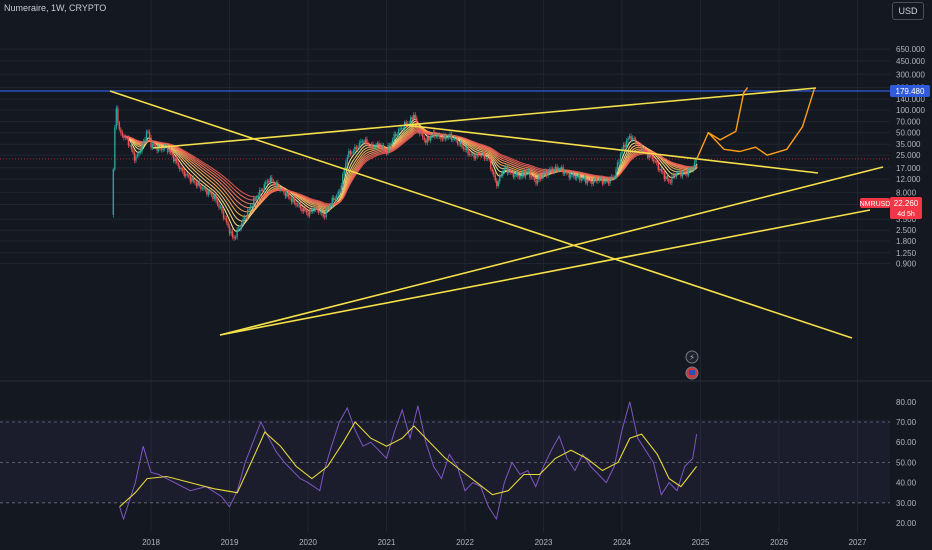  I want to click on time-tick-label: 2025, so click(701, 542).